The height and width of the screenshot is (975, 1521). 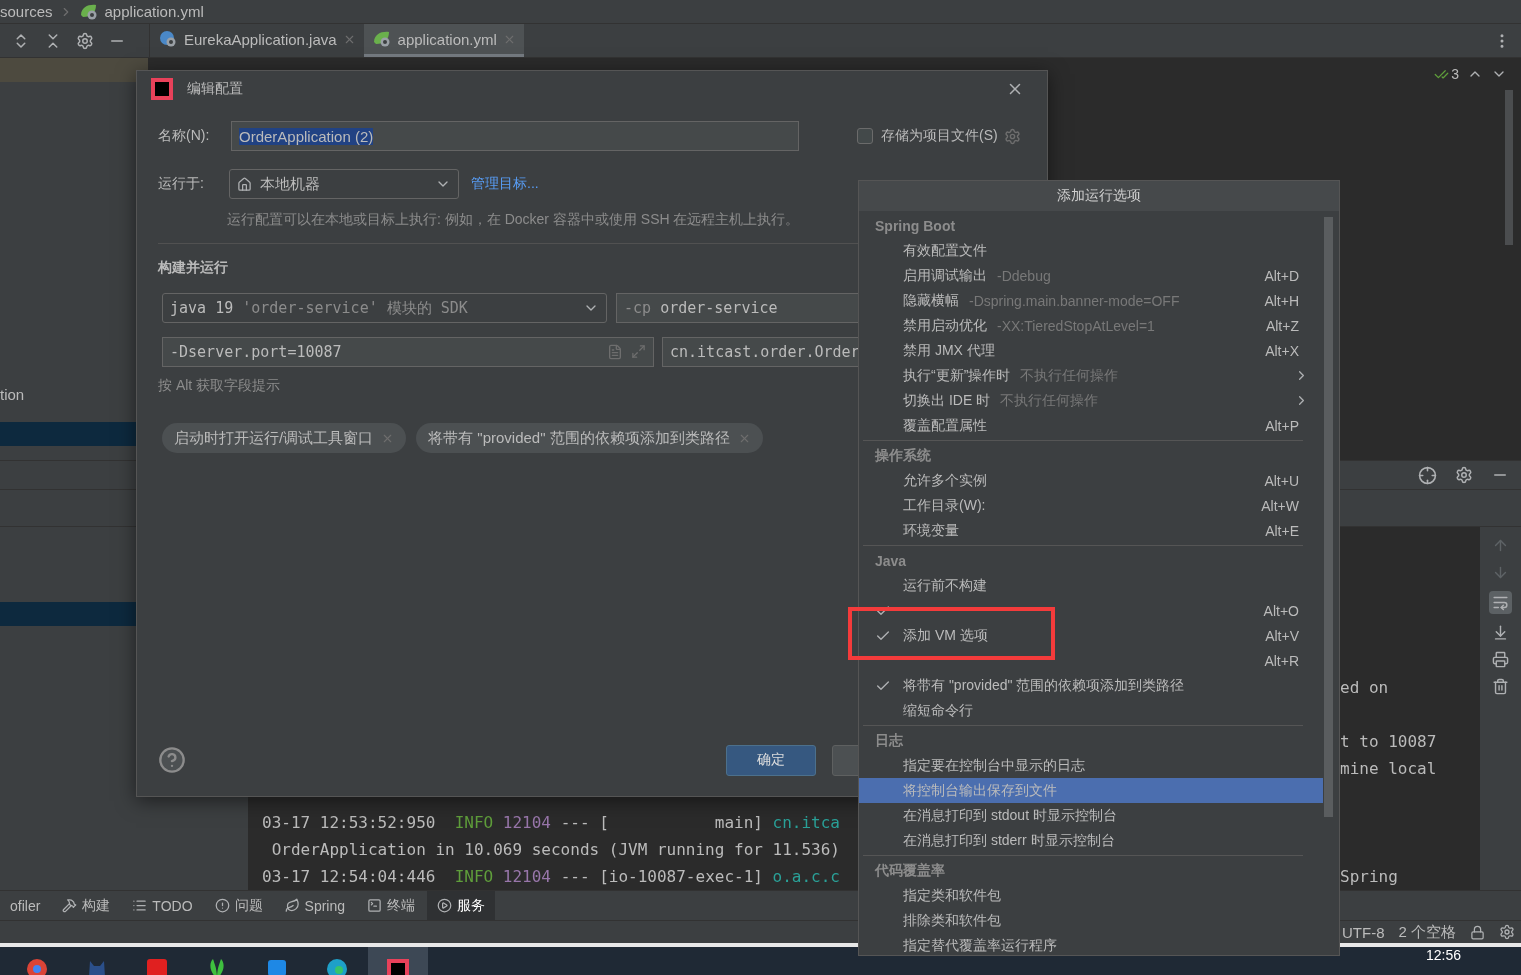 What do you see at coordinates (1500, 632) in the screenshot?
I see `scroll-to-end-icon` at bounding box center [1500, 632].